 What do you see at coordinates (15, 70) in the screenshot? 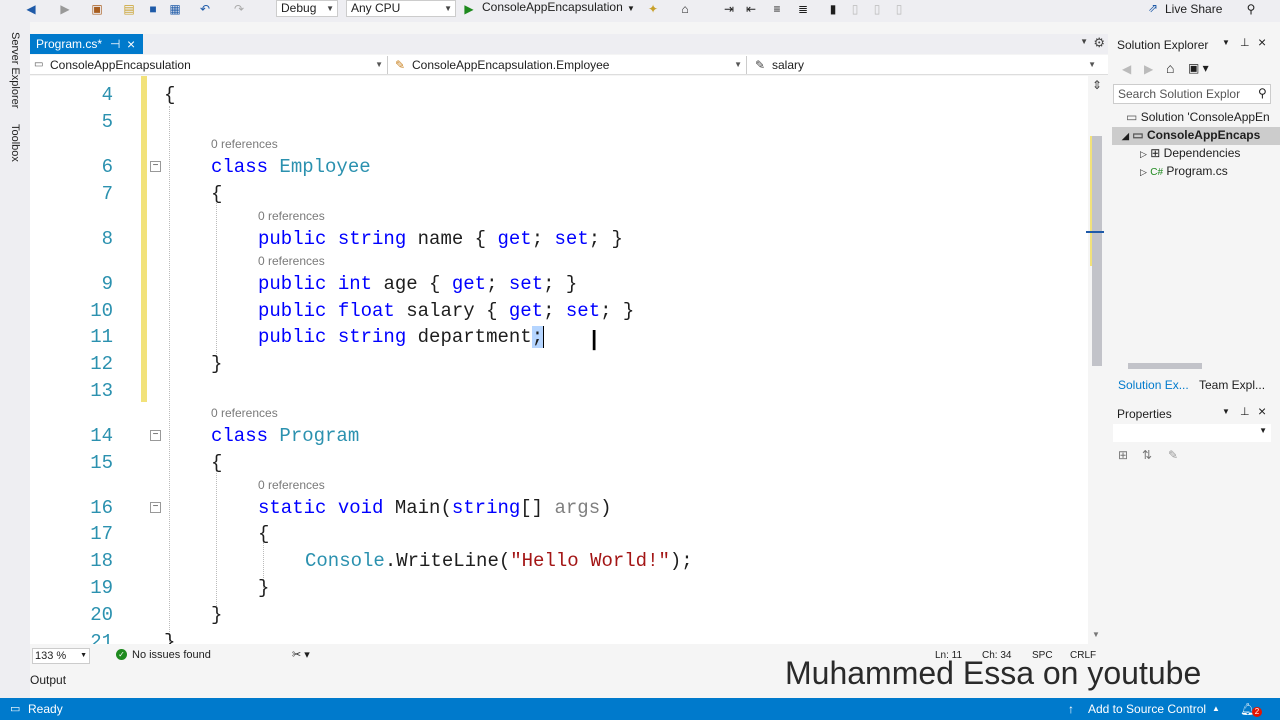
I see `server-explorer-tab: Server Explorer` at bounding box center [15, 70].